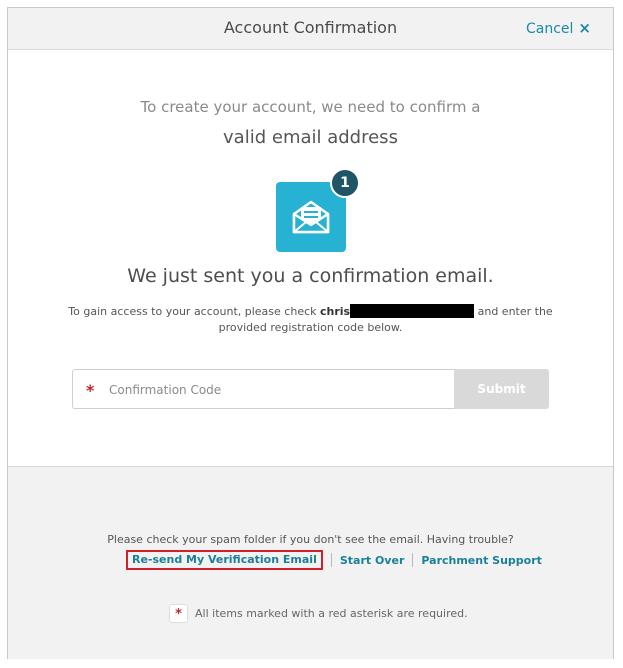  Describe the element at coordinates (274, 390) in the screenshot. I see `confirmation-code-input` at that location.